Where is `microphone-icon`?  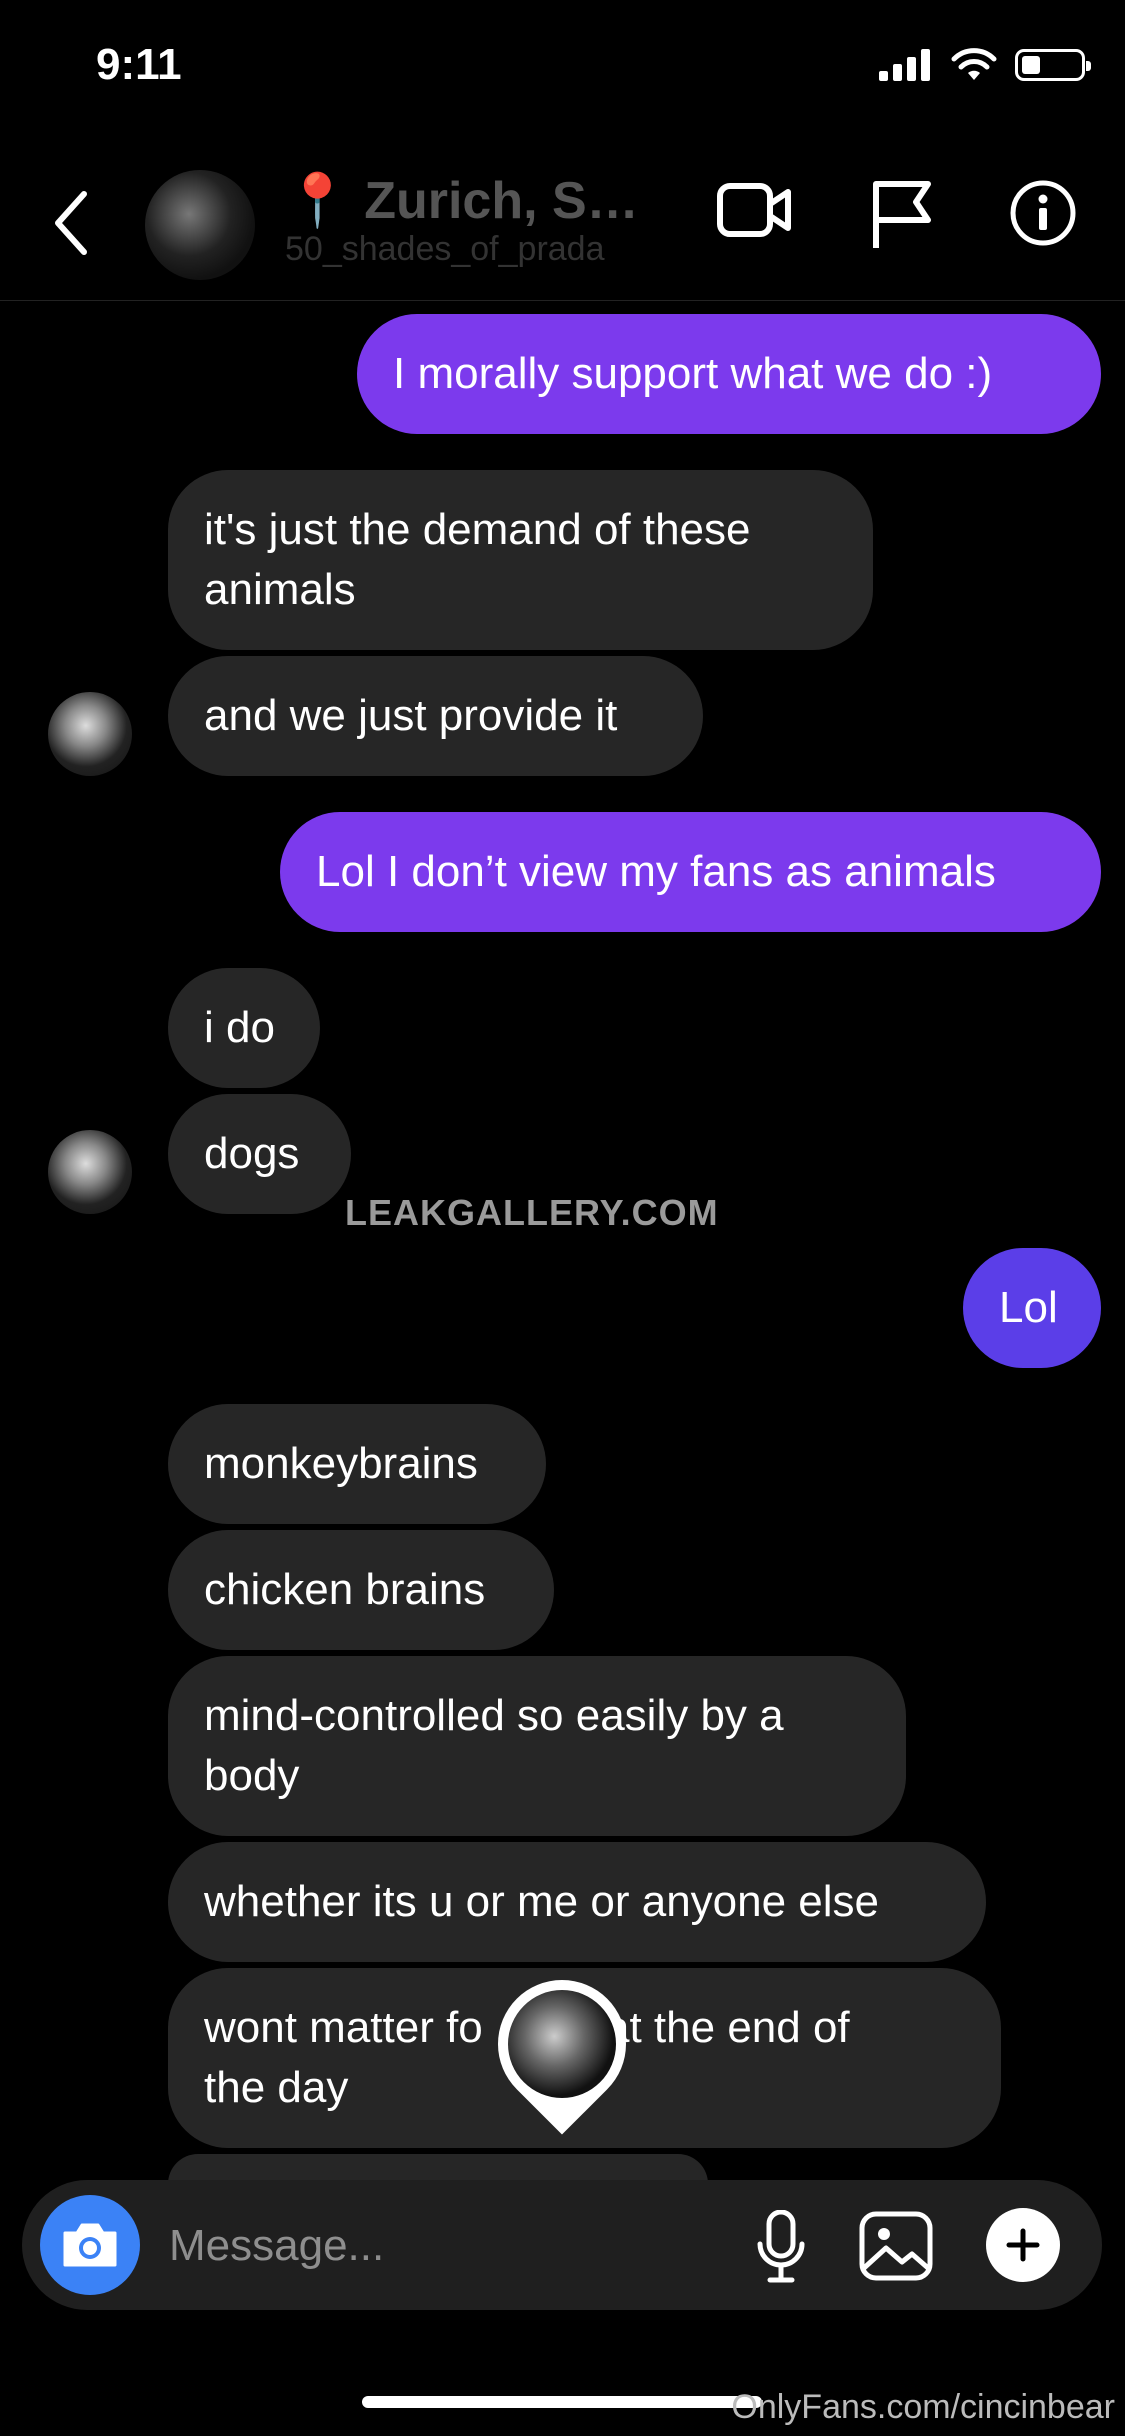 microphone-icon is located at coordinates (781, 2247).